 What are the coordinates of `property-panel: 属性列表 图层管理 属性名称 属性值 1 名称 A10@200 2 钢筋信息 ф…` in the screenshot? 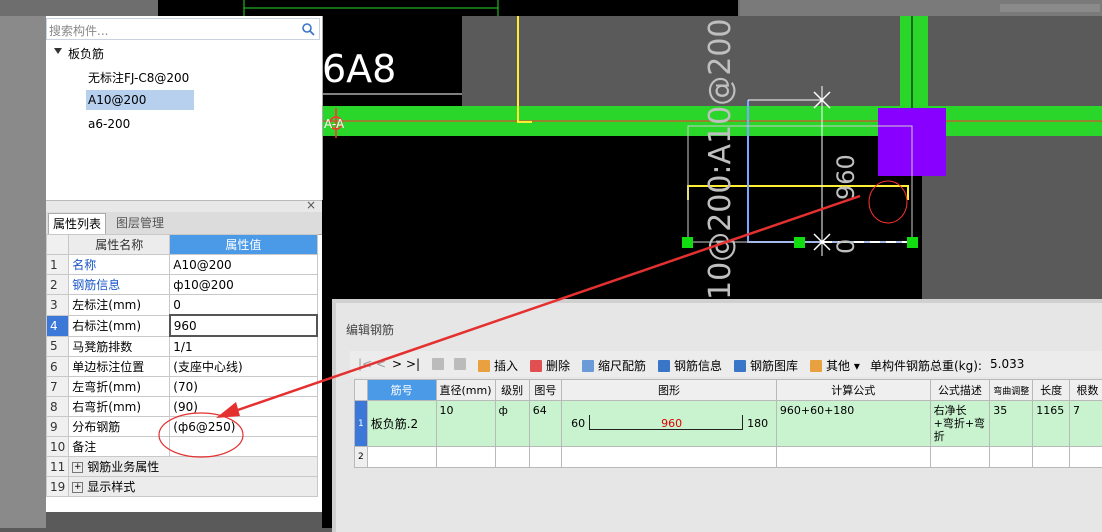 It's located at (184, 362).